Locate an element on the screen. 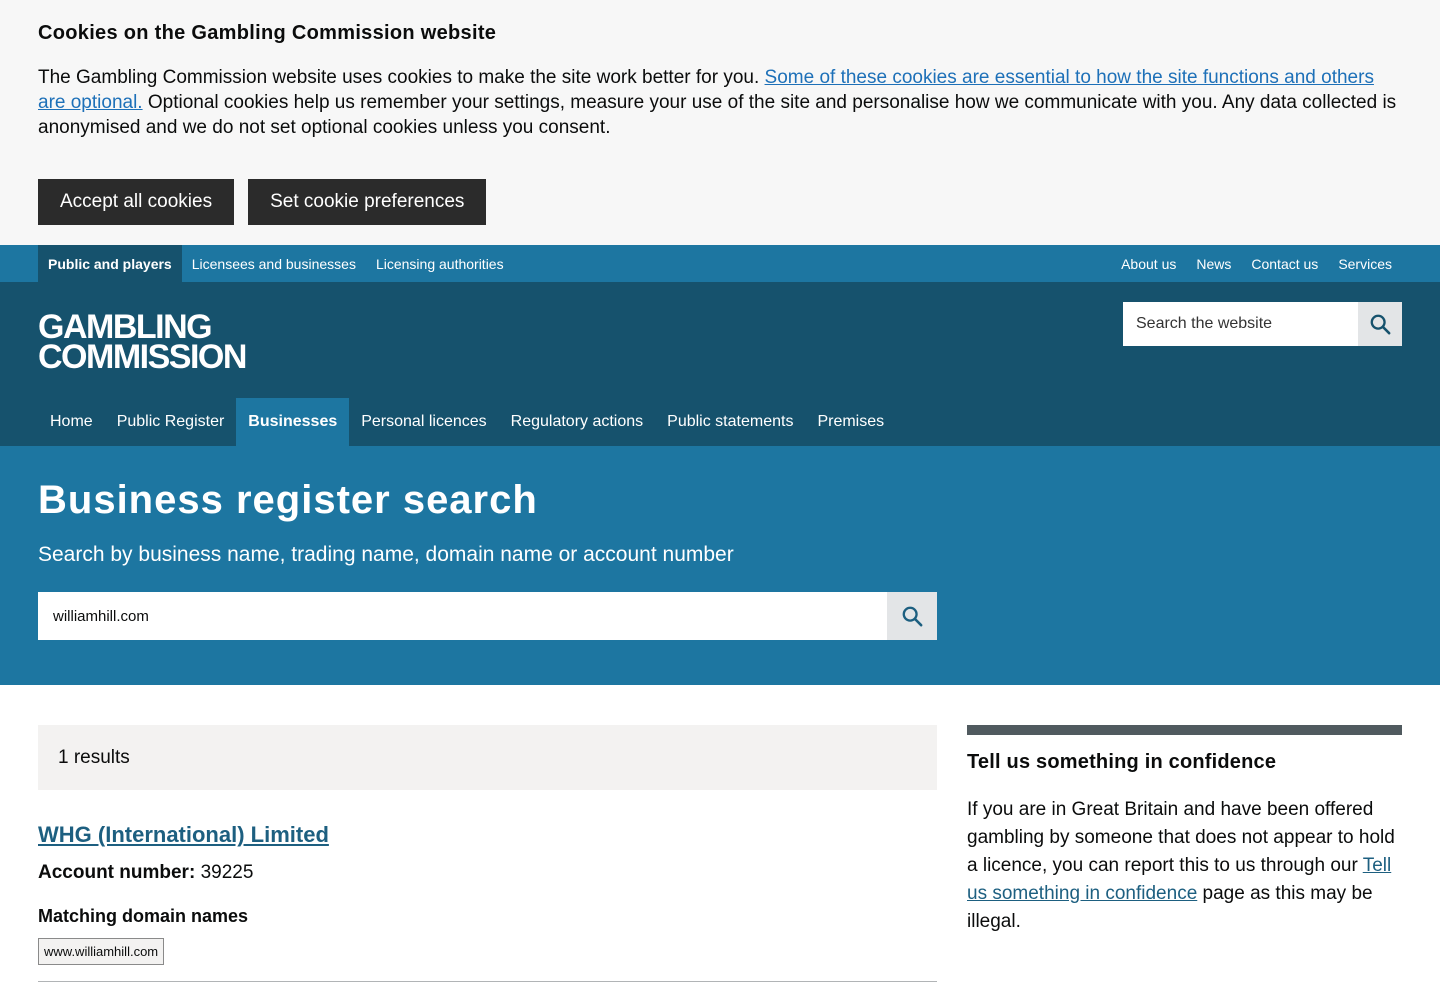  nav-home: Home is located at coordinates (71, 422).